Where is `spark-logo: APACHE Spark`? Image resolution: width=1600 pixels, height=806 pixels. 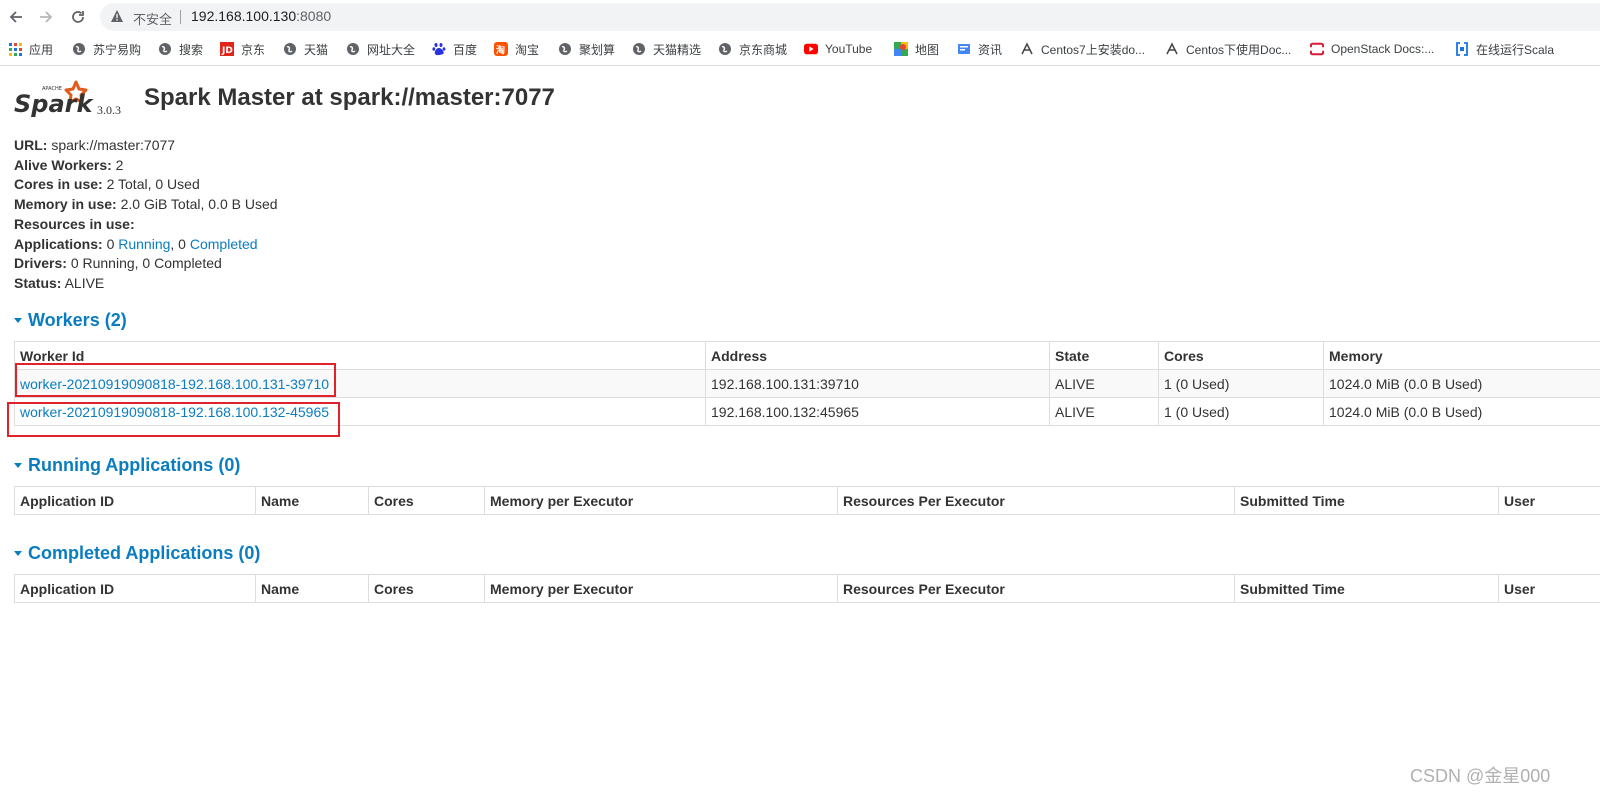
spark-logo: APACHE Spark is located at coordinates (54, 98).